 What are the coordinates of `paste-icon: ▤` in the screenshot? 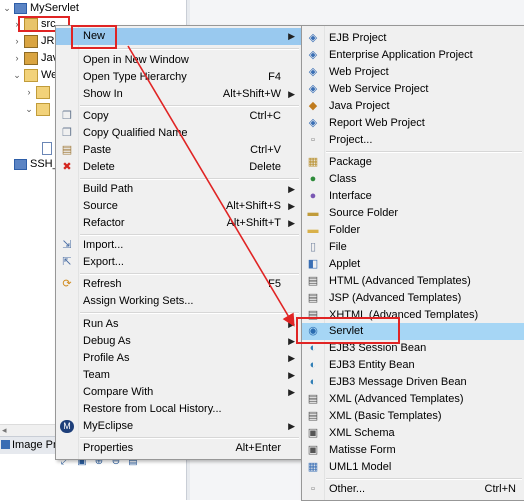 It's located at (67, 150).